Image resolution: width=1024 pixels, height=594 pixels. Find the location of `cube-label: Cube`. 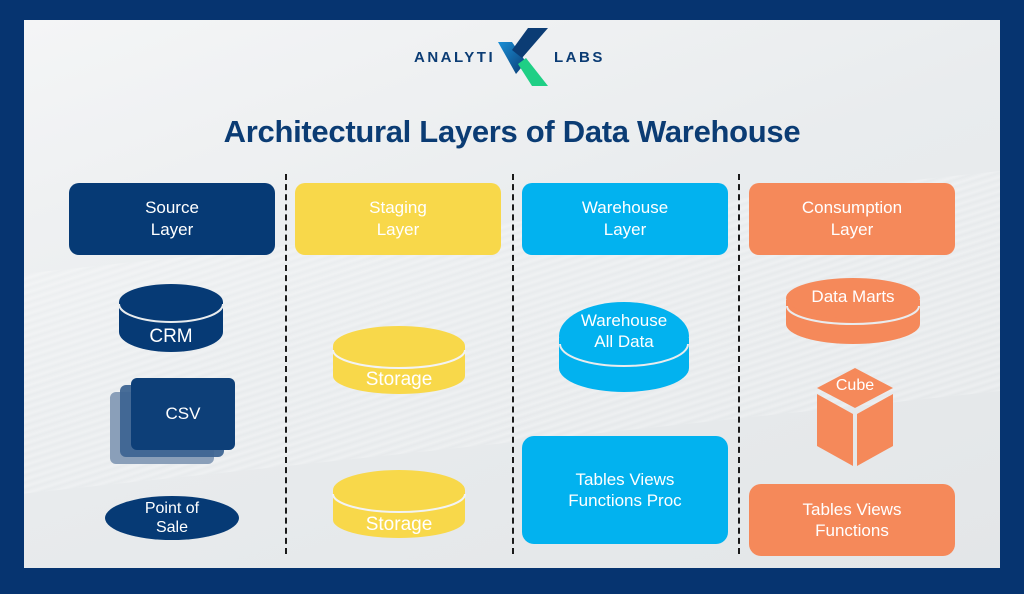

cube-label: Cube is located at coordinates (855, 385).